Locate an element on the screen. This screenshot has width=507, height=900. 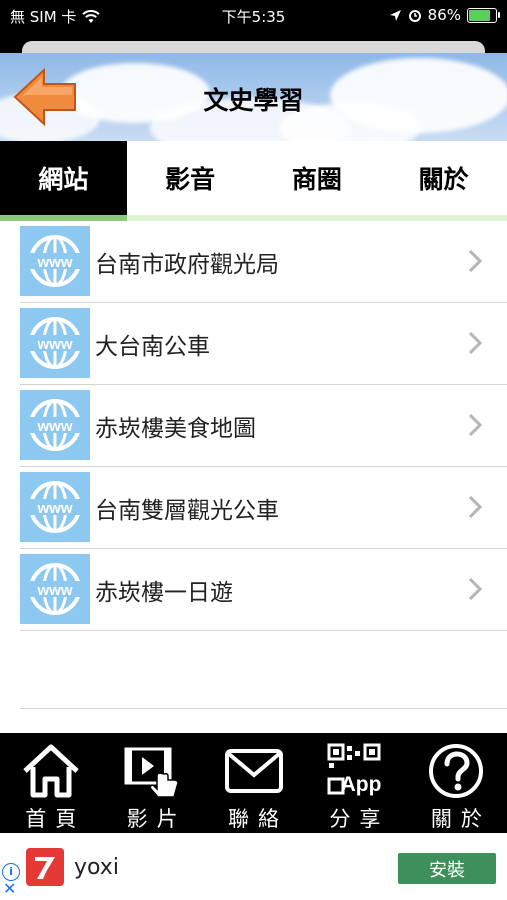
list-item-label: 台南市政府觀光局 is located at coordinates (187, 265).